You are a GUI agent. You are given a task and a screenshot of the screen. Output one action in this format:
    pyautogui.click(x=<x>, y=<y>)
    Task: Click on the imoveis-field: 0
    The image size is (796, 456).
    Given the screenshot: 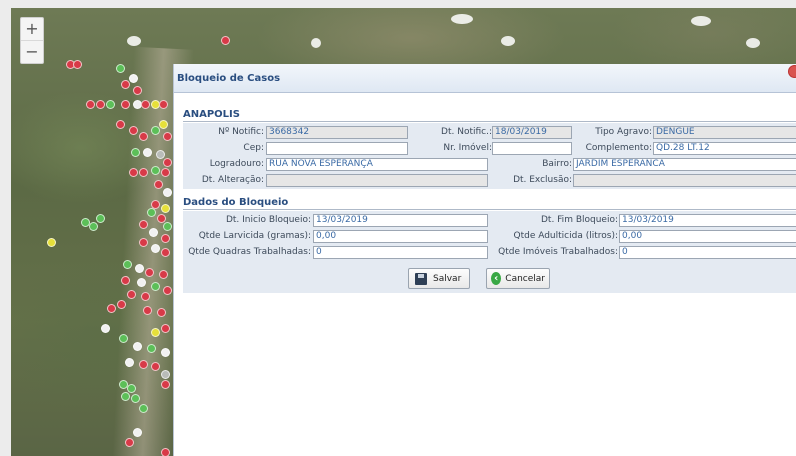 What is the action you would take?
    pyautogui.click(x=707, y=252)
    